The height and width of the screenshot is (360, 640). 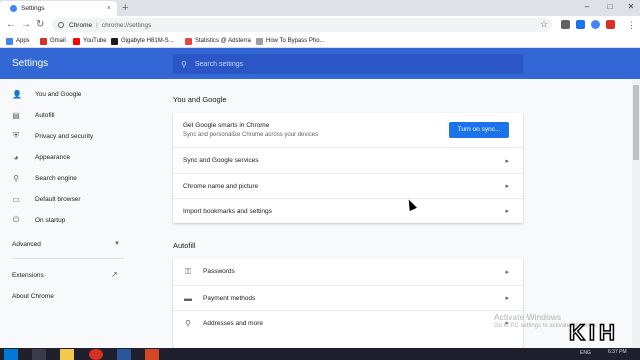 What do you see at coordinates (9, 41) in the screenshot?
I see `apps-grid-icon` at bounding box center [9, 41].